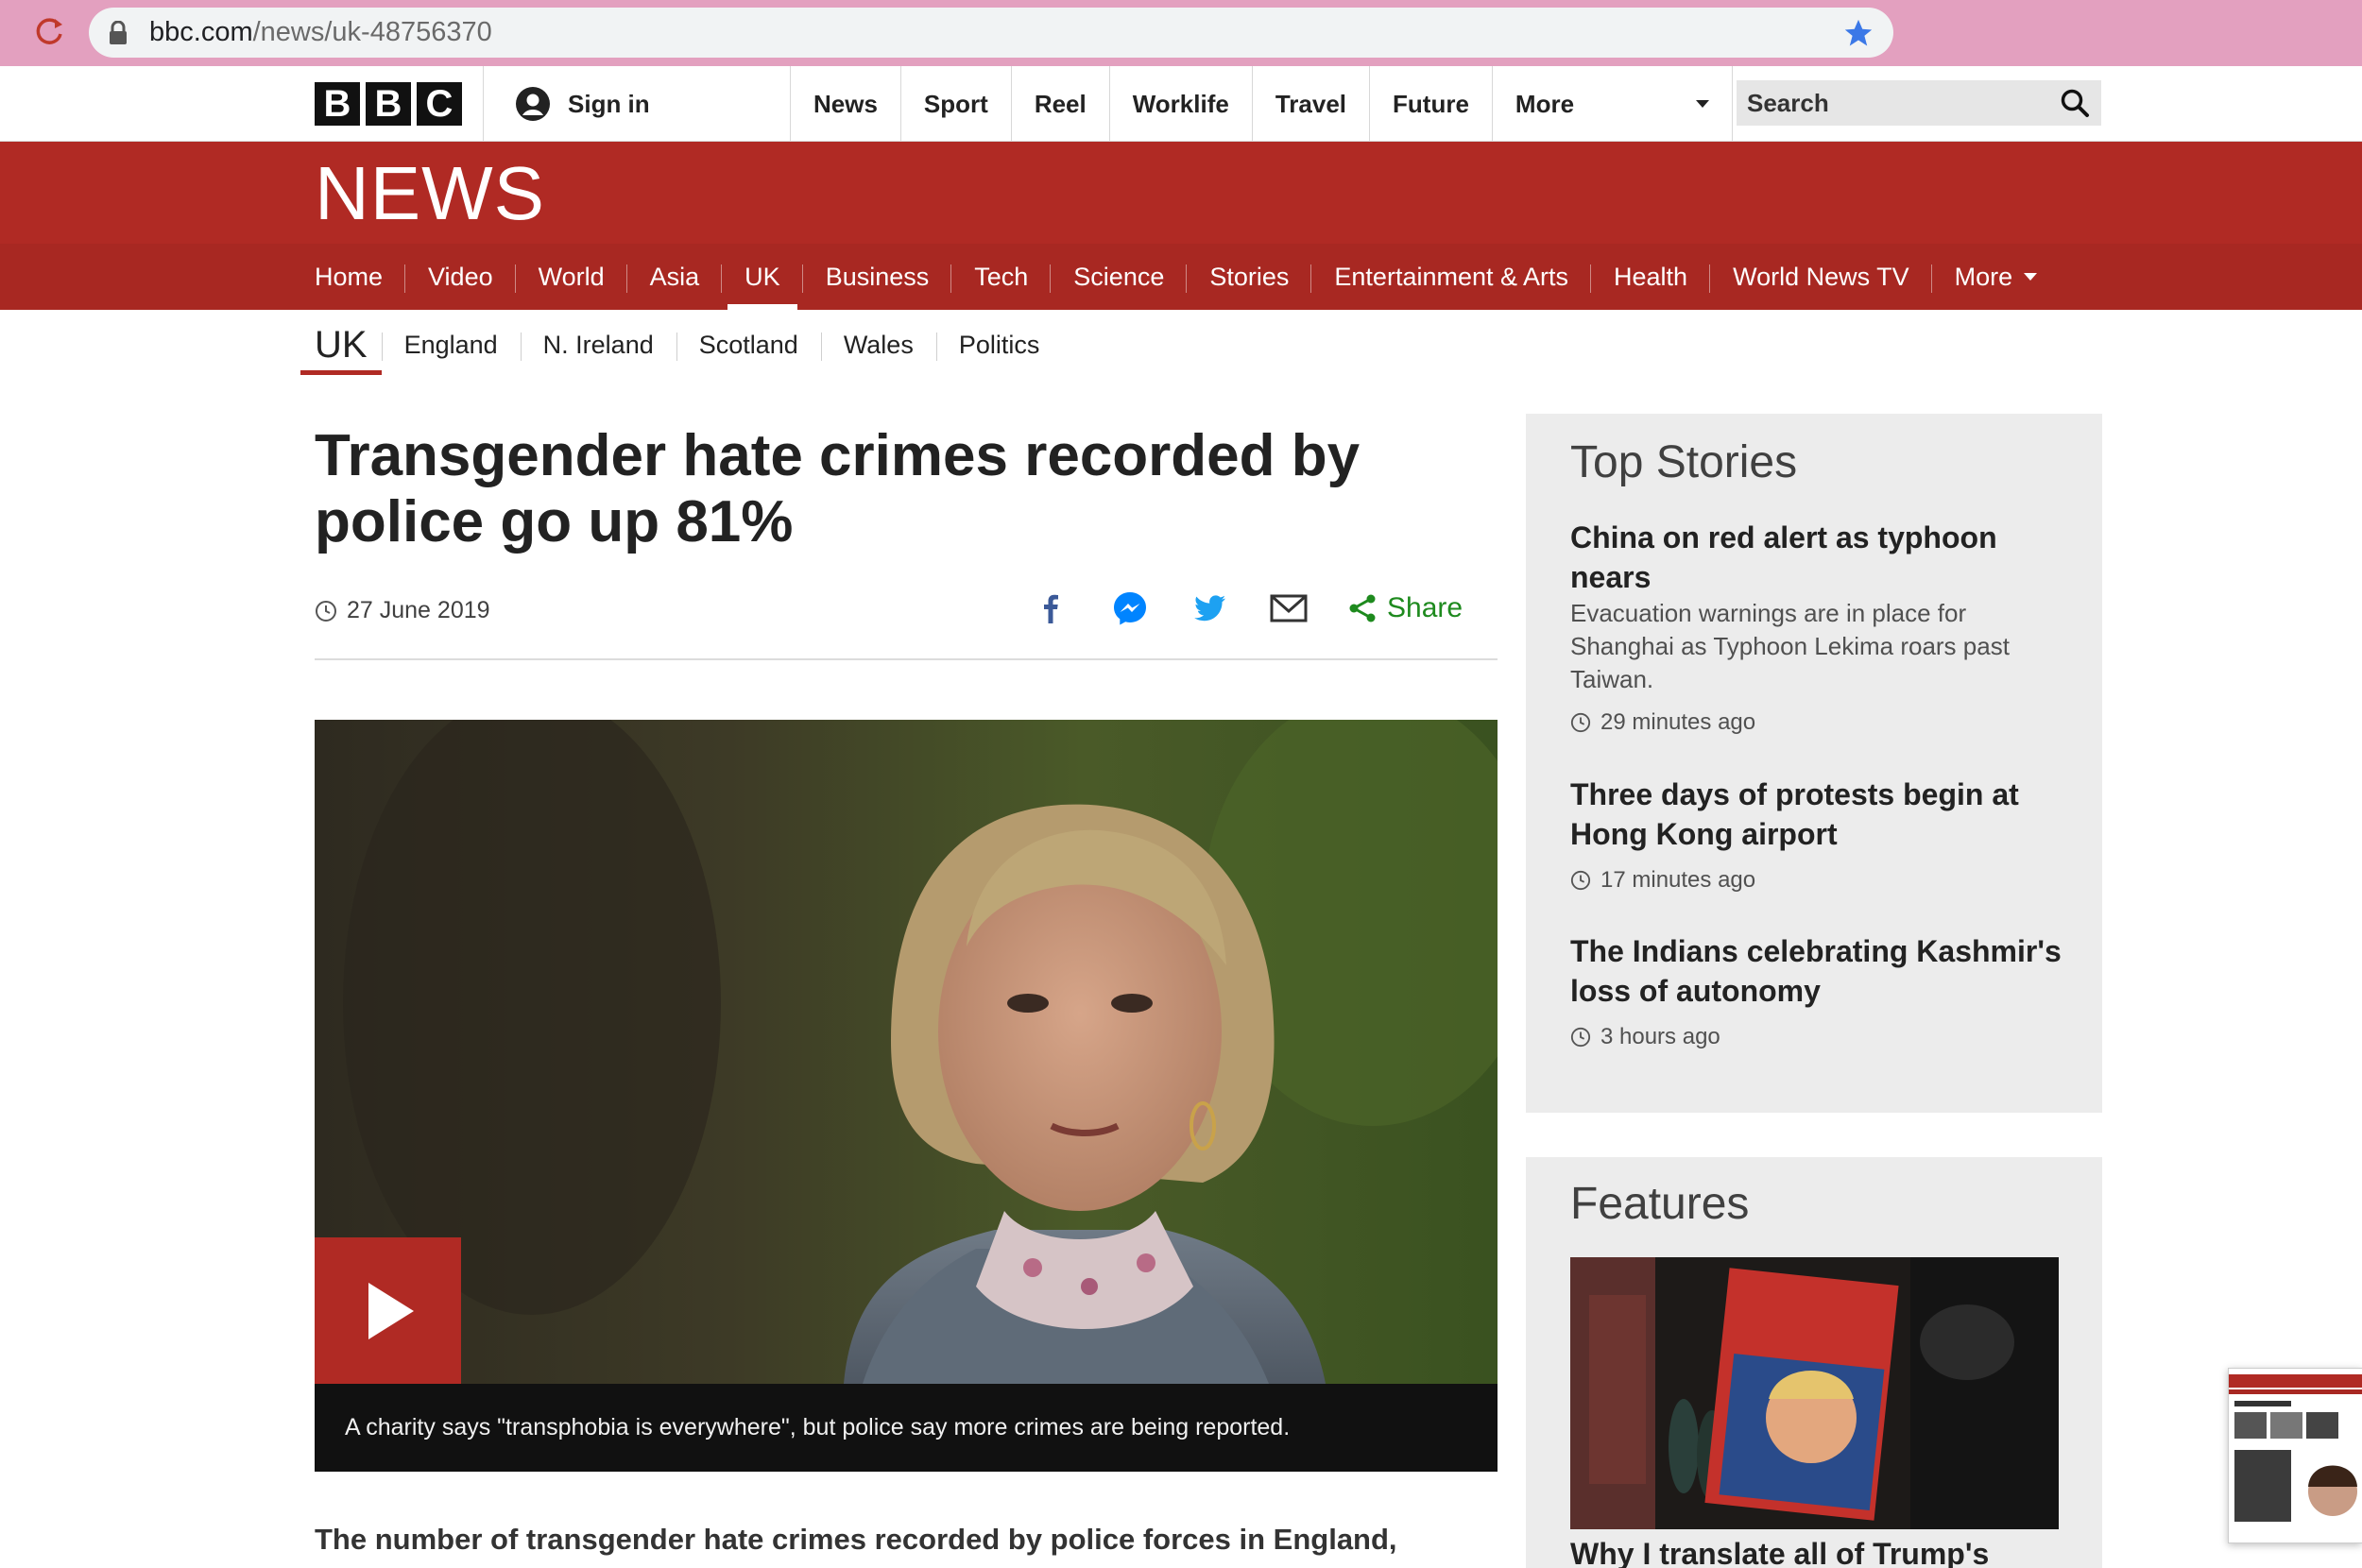 The width and height of the screenshot is (2362, 1568). Describe the element at coordinates (999, 346) in the screenshot. I see `subnav-politics: Politics` at that location.